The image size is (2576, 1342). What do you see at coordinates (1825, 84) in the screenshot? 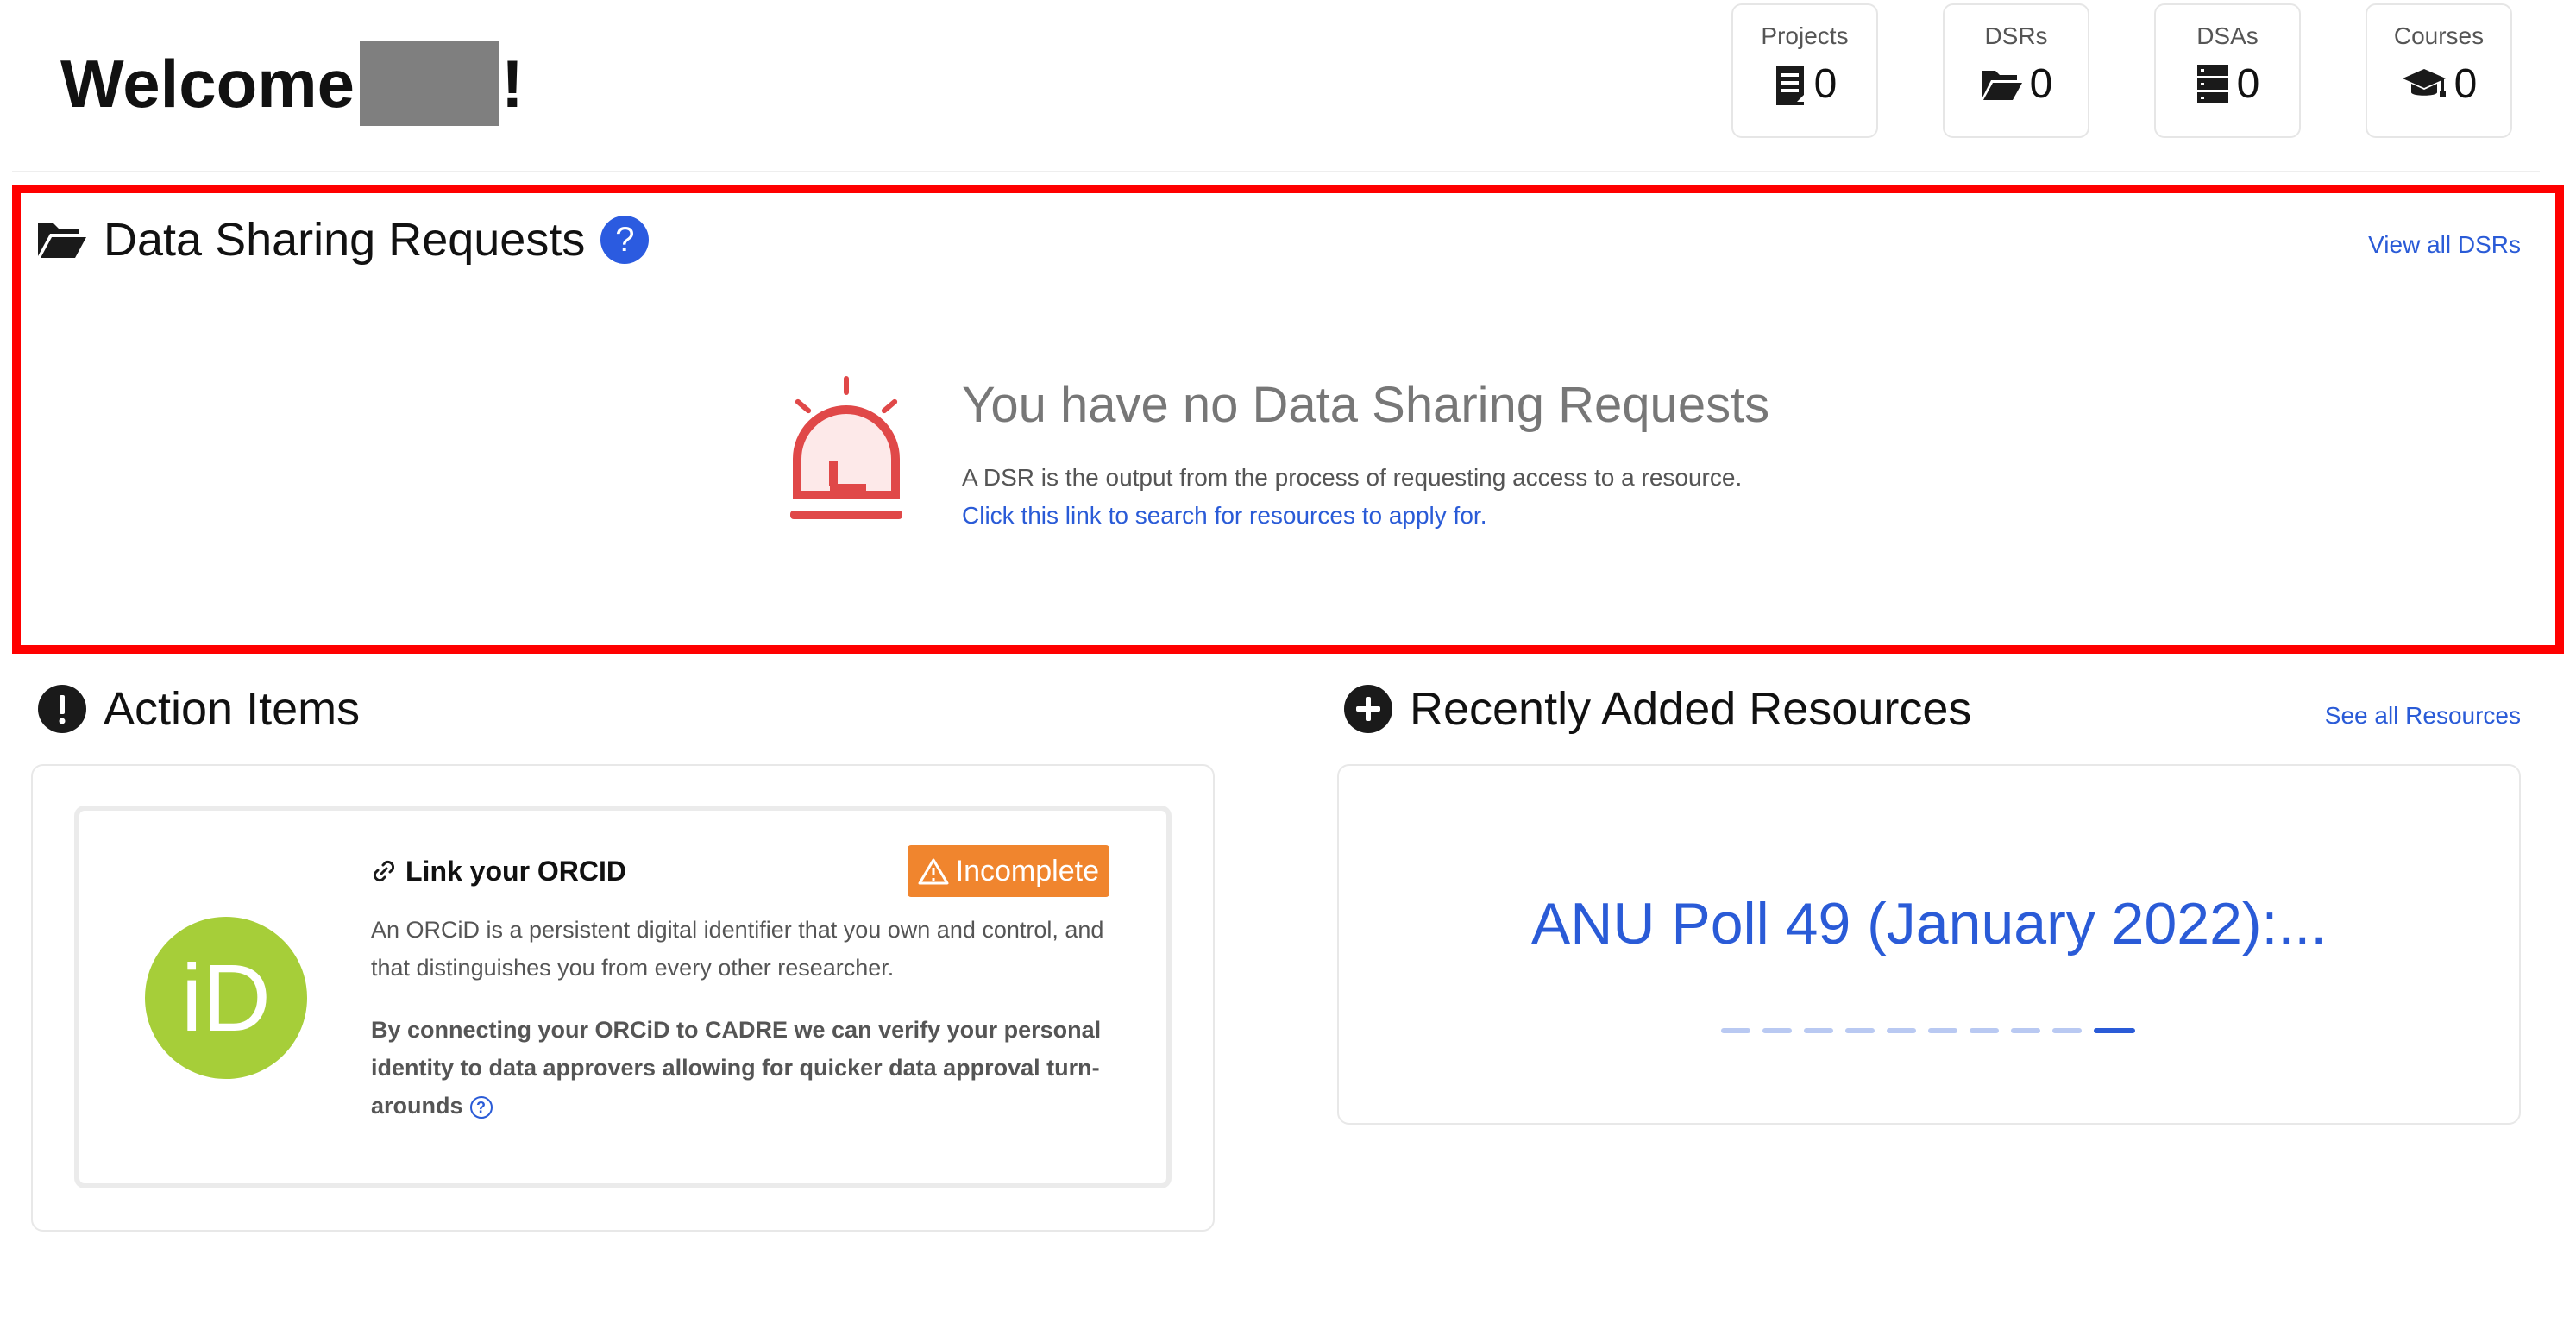
I see `stat-projects-value: 0` at bounding box center [1825, 84].